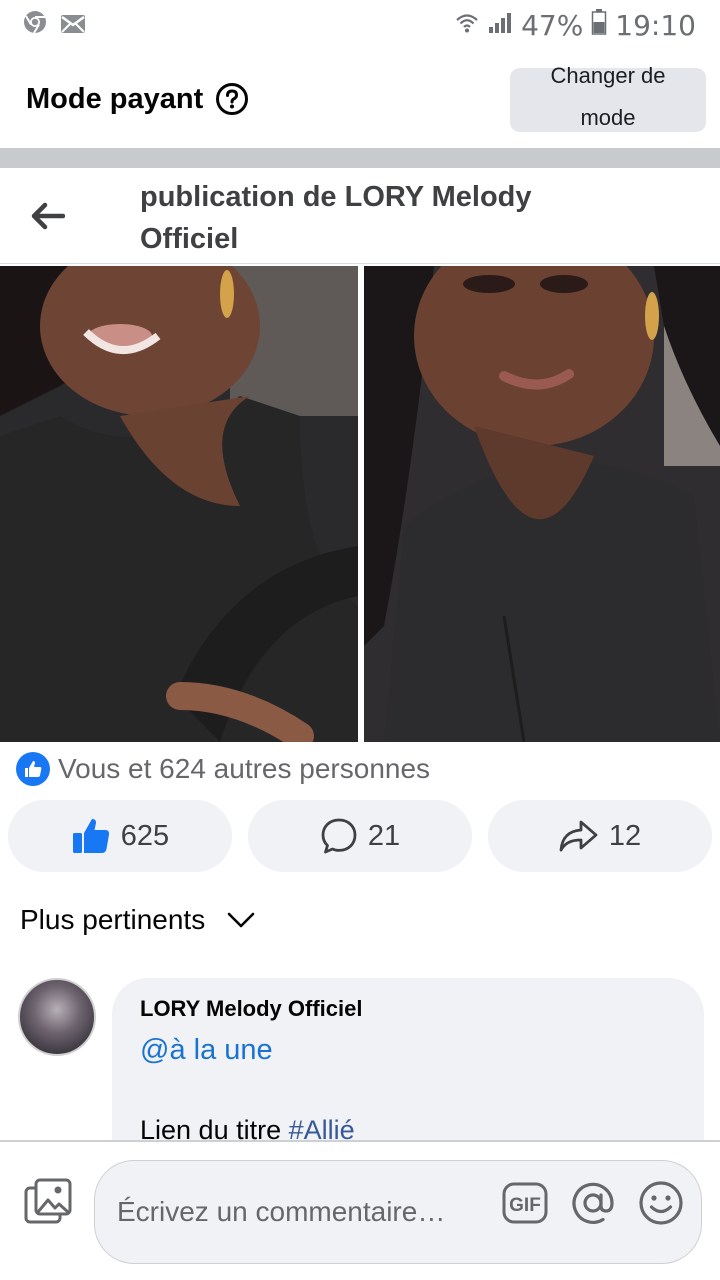 The image size is (720, 1280). I want to click on change-mode-label: Changer de mode, so click(608, 96).